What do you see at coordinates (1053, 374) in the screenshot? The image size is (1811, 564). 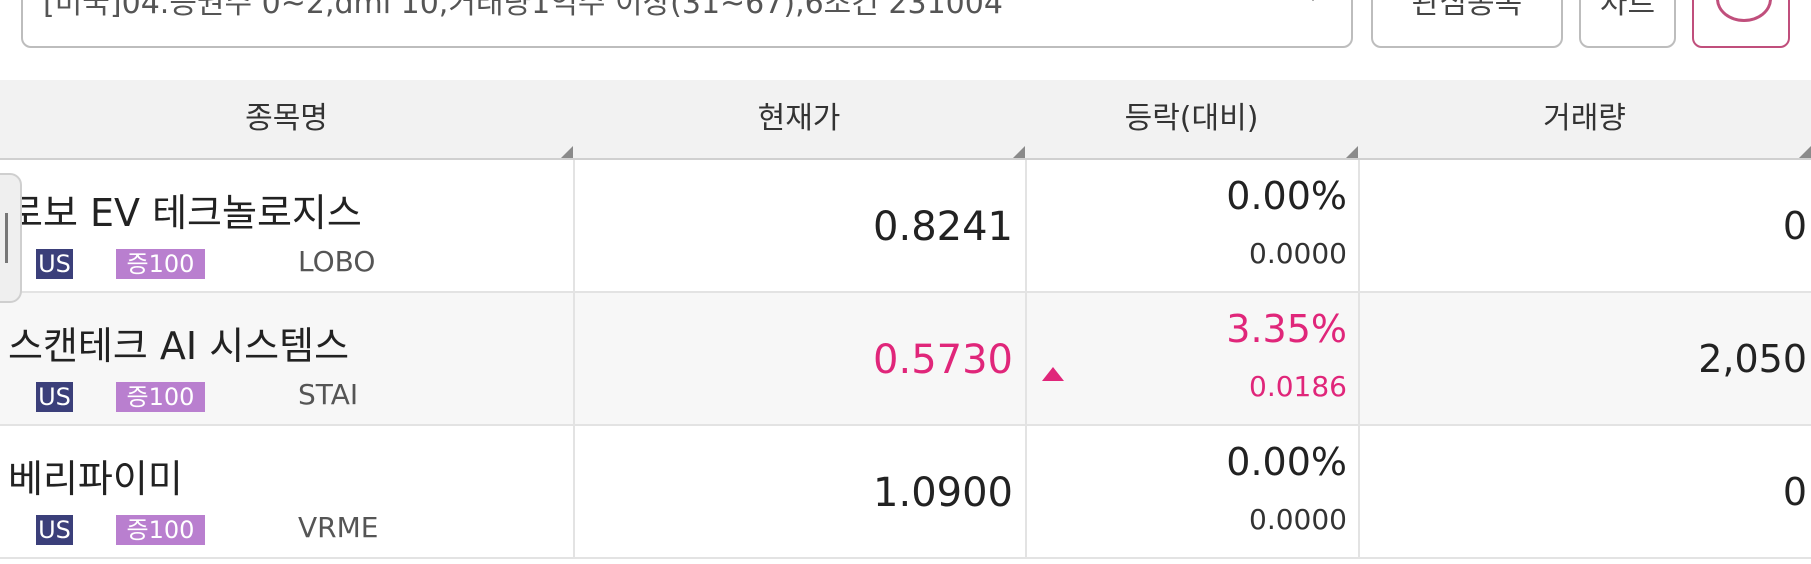 I see `up-arrow-icon` at bounding box center [1053, 374].